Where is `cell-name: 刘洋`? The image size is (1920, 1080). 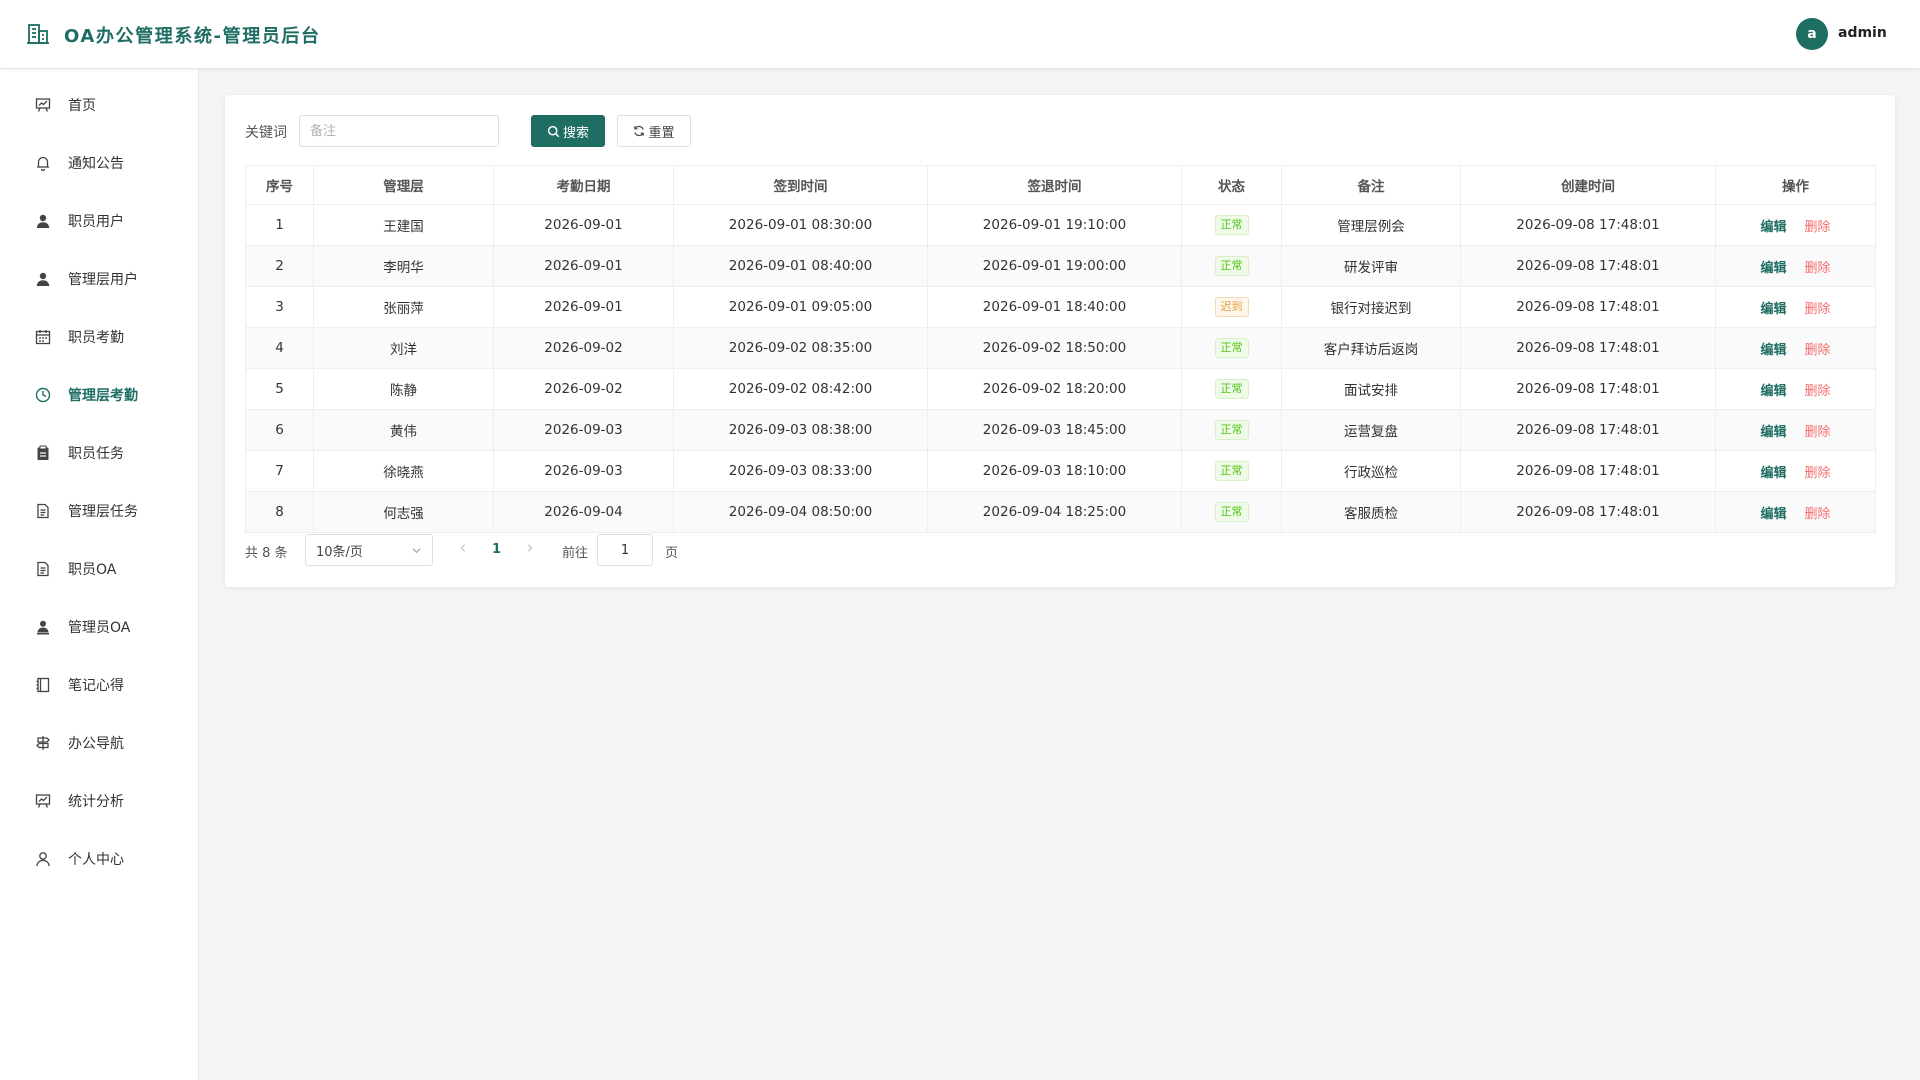
cell-name: 刘洋 is located at coordinates (403, 348).